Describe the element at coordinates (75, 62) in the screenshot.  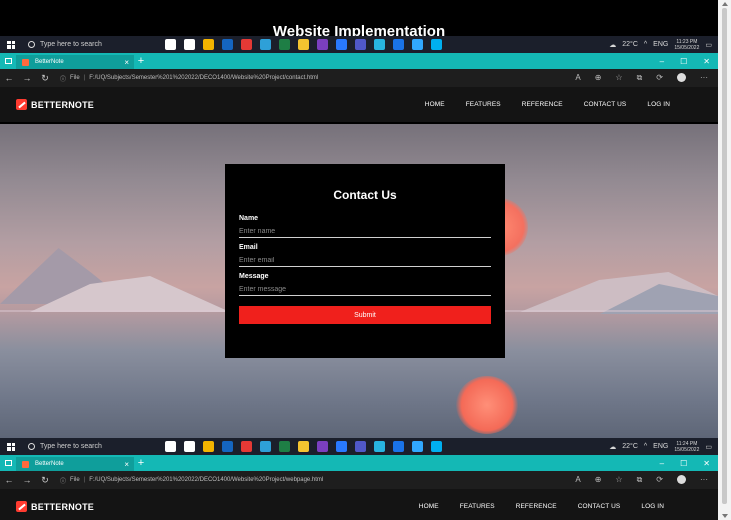
I see `browser-tab: BetterNote ×` at that location.